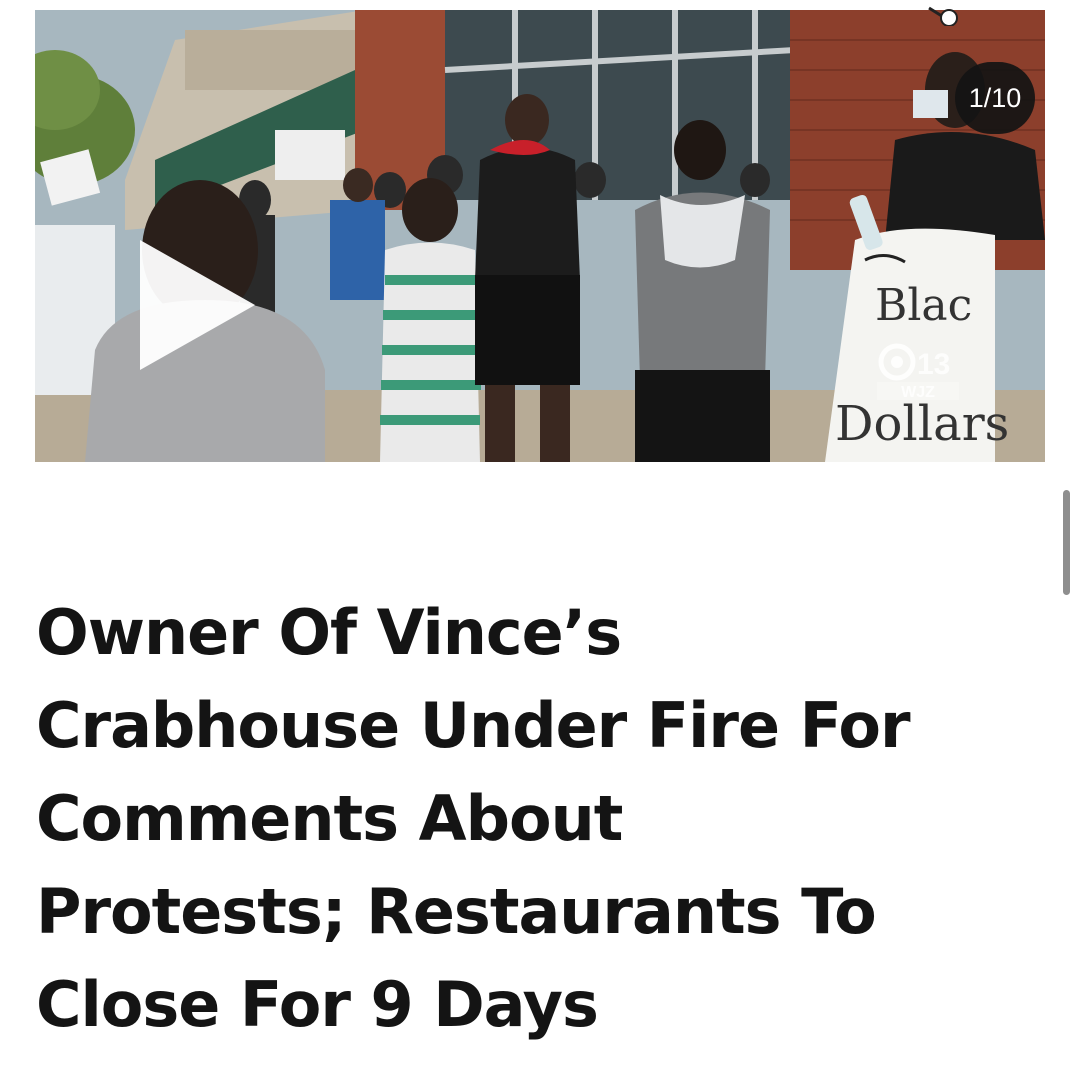 The width and height of the screenshot is (1080, 1080). Describe the element at coordinates (473, 725) in the screenshot. I see `headline-line: Crabhouse Under Fire For` at that location.